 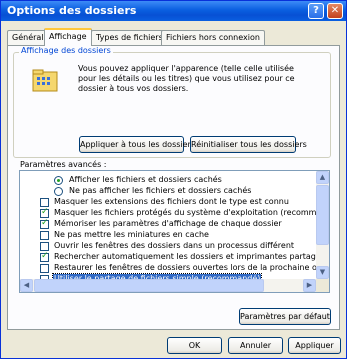 I want to click on scrollbar-corner, so click(x=322, y=285).